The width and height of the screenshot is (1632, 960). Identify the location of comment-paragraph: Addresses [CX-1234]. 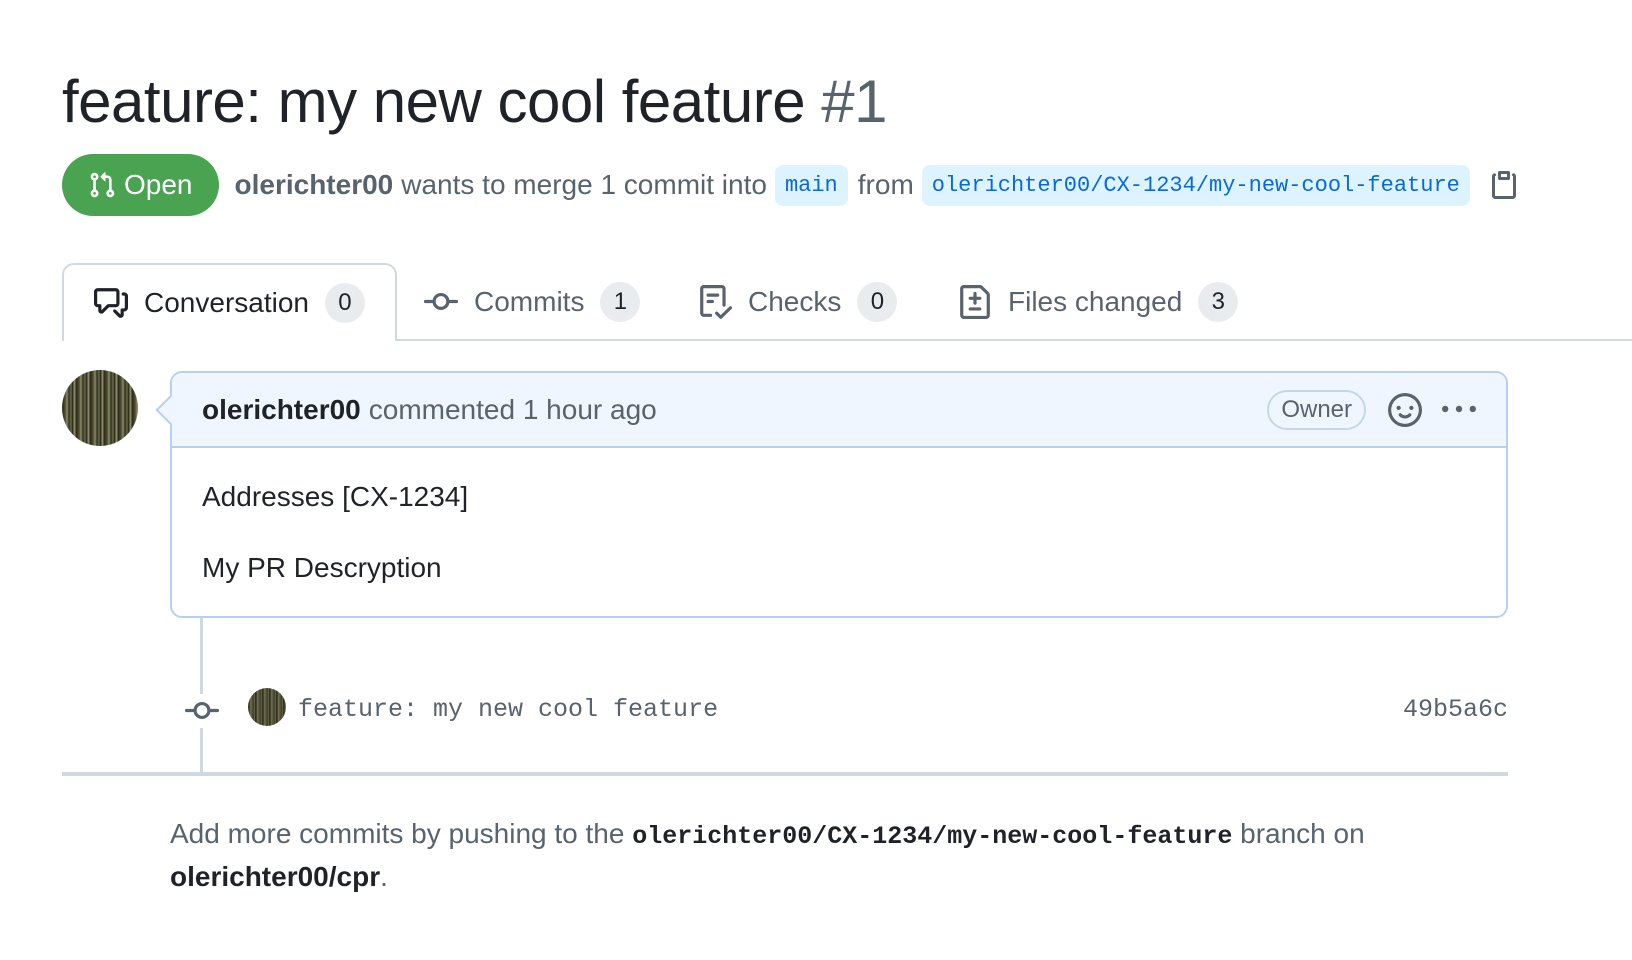
(335, 496).